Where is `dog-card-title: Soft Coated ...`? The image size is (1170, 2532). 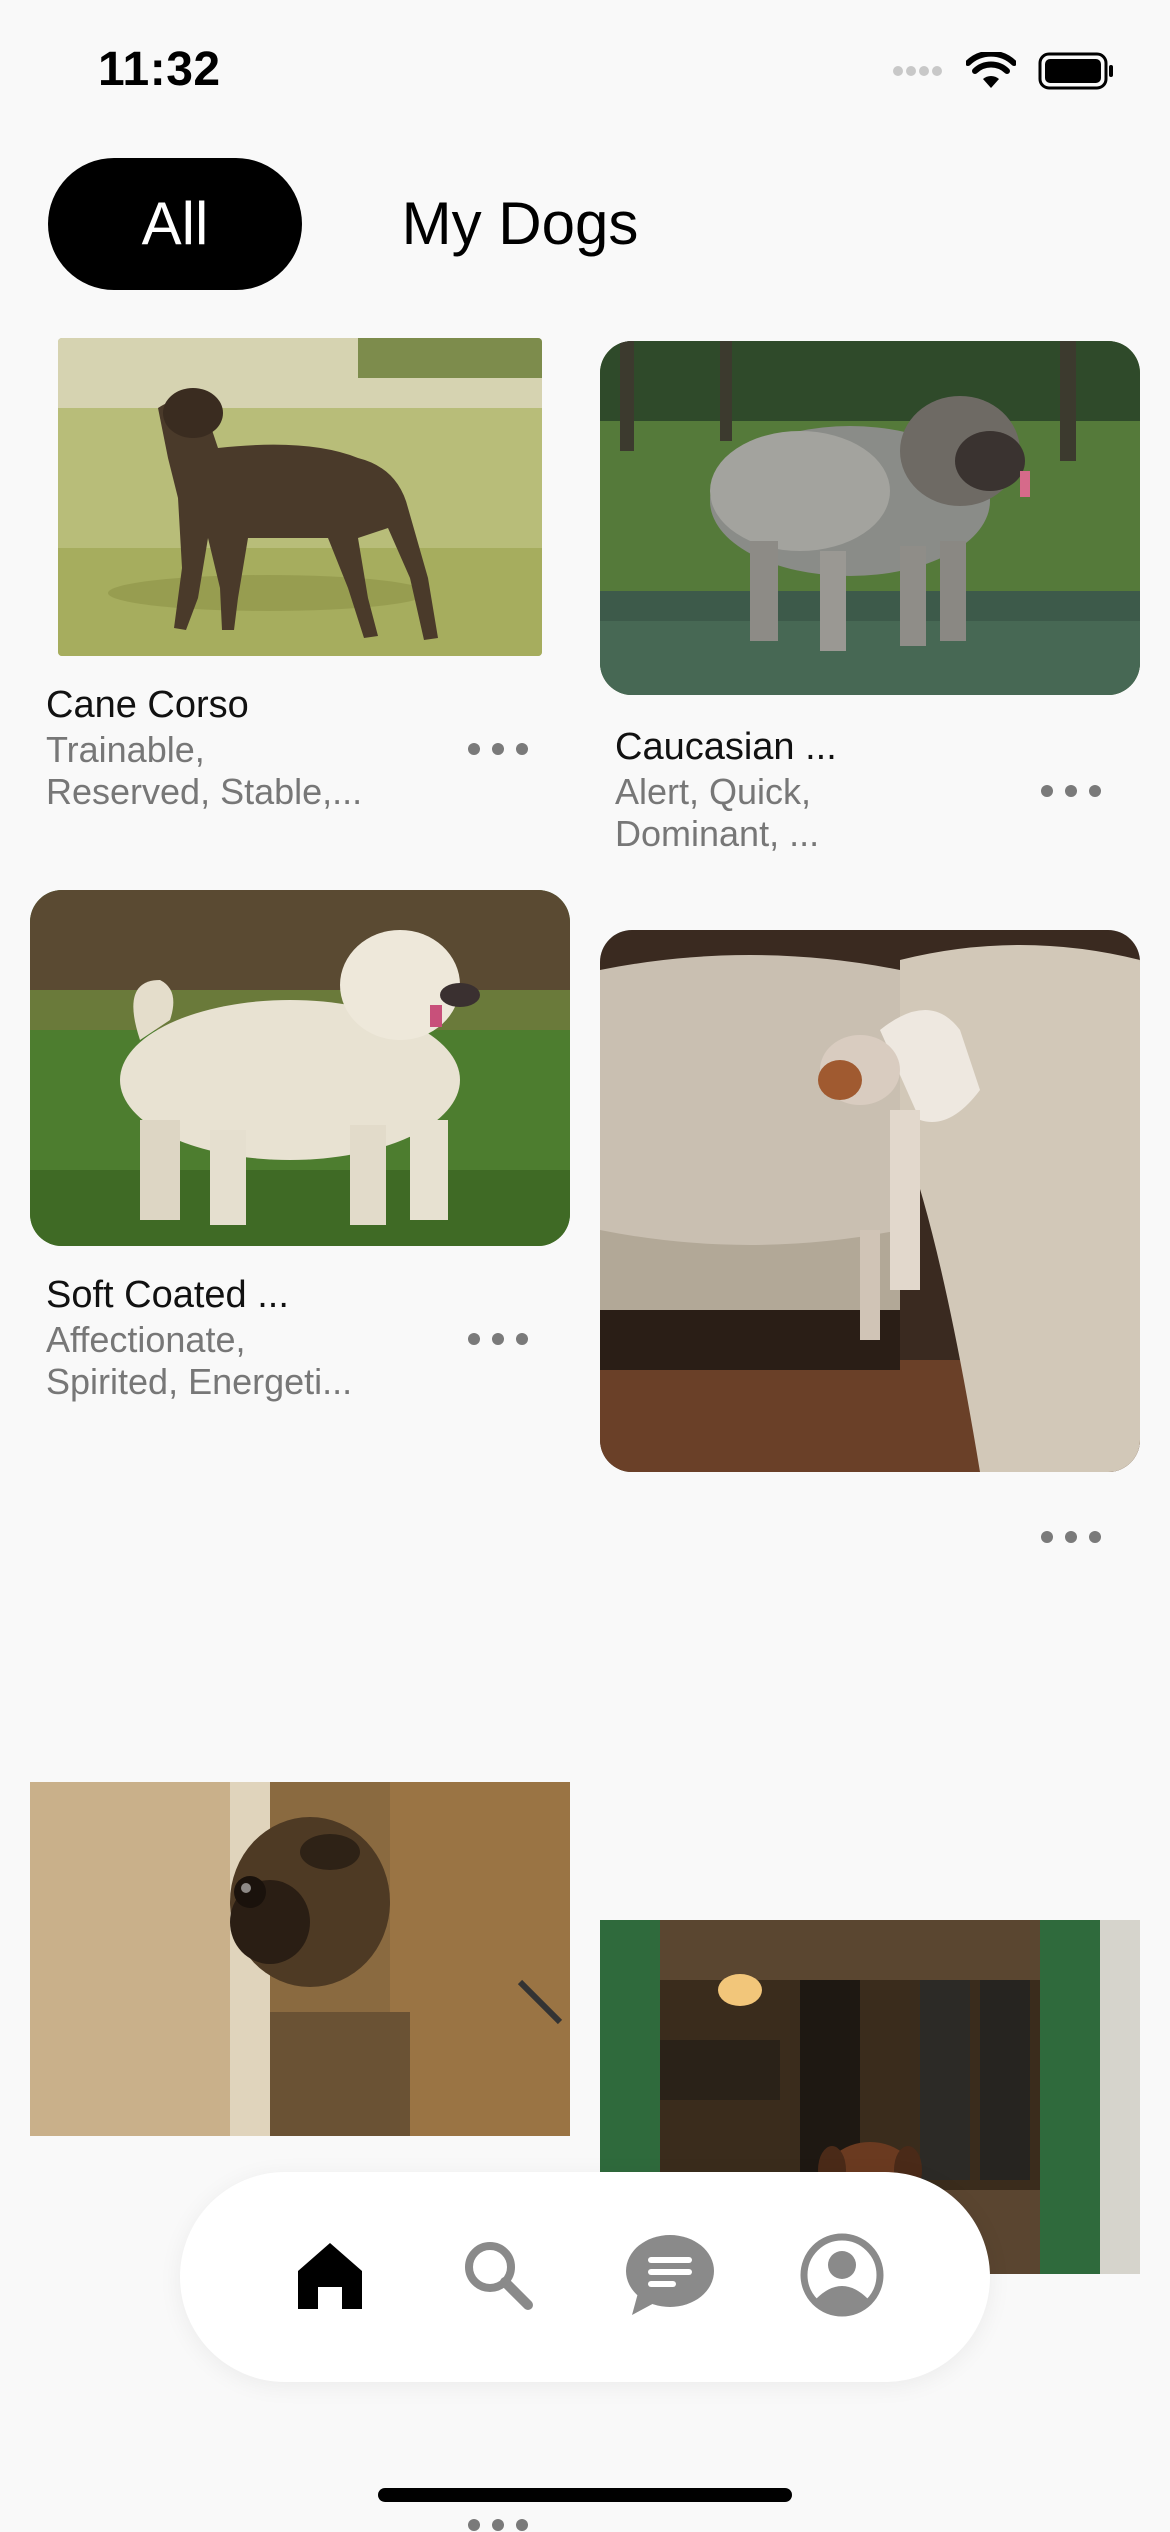
dog-card-title: Soft Coated ... is located at coordinates (167, 1295).